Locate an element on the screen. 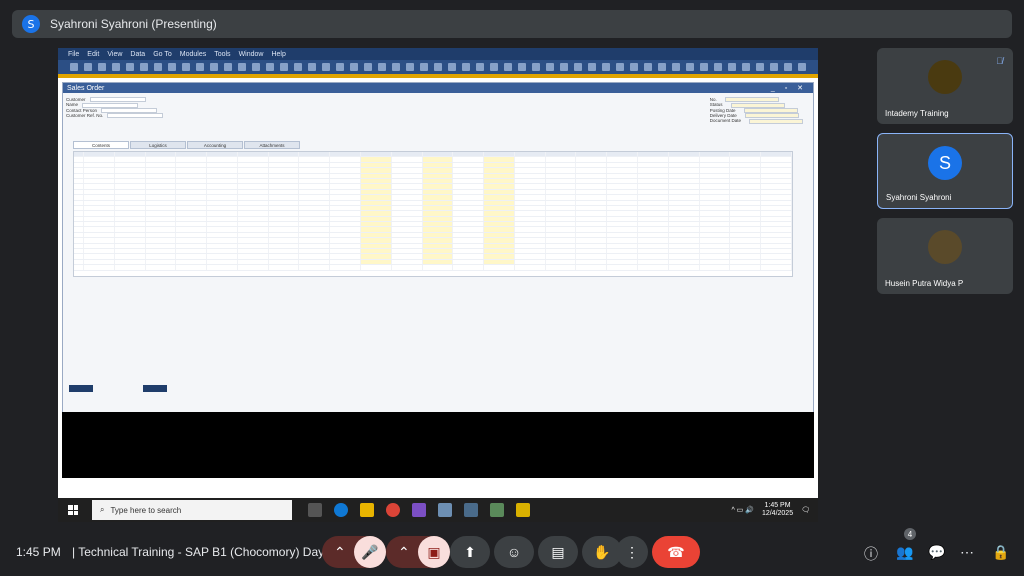  task-view-icon is located at coordinates (315, 510).